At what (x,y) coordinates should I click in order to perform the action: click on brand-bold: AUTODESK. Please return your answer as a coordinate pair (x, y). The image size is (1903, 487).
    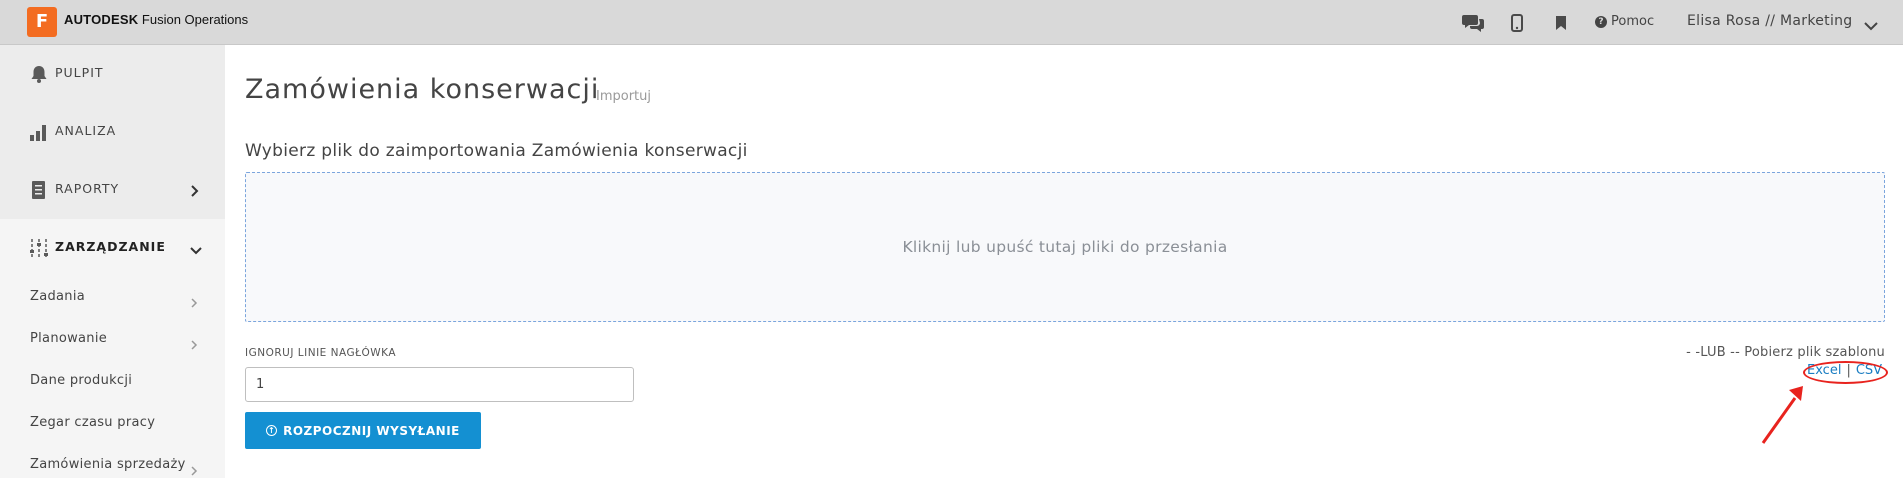
    Looking at the image, I should click on (101, 19).